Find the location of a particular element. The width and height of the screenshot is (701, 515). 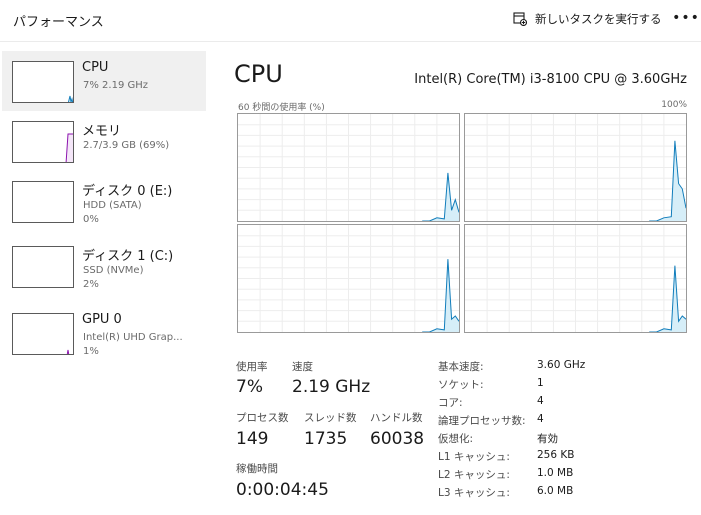

run-new-task-button: 新しいタスクを実行する is located at coordinates (587, 19).